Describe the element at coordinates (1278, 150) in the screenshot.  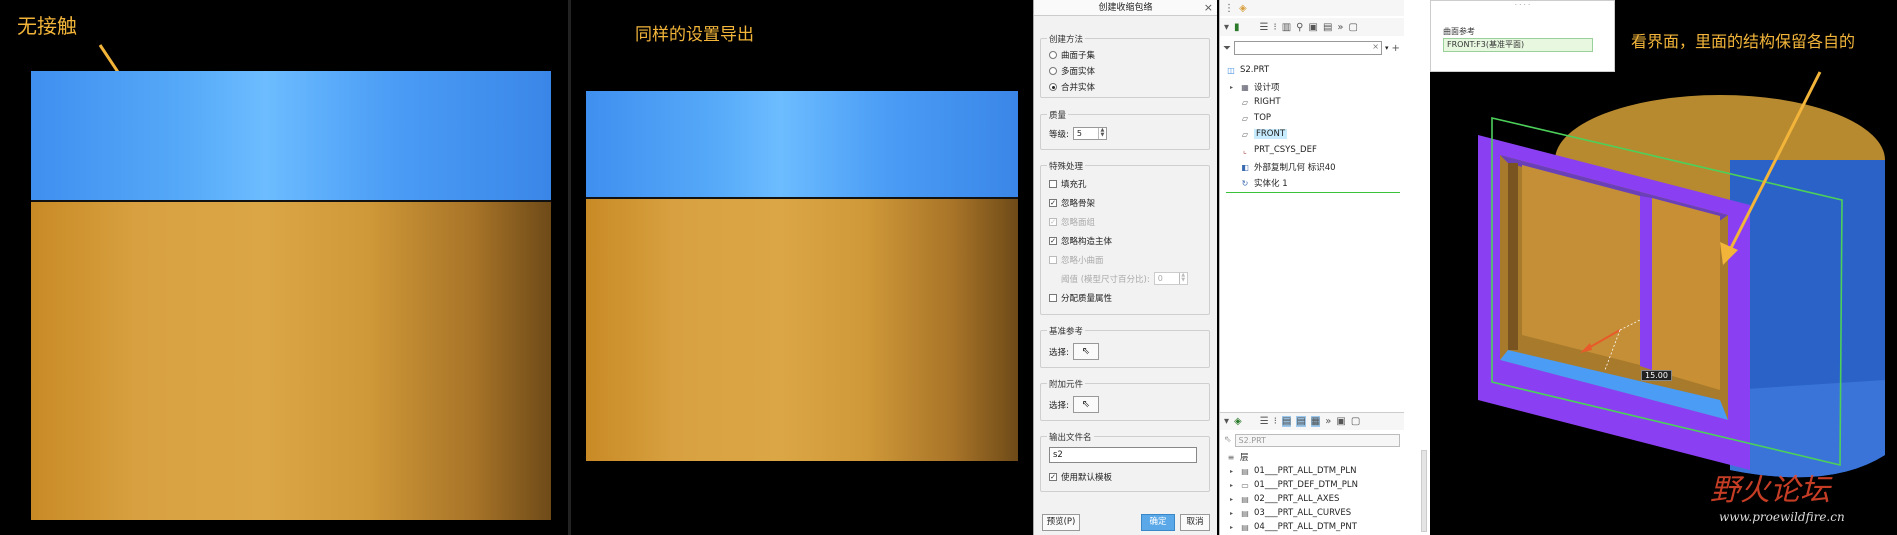
I see `tree-item-csys: ⌞ PRT_CSYS_DEF` at that location.